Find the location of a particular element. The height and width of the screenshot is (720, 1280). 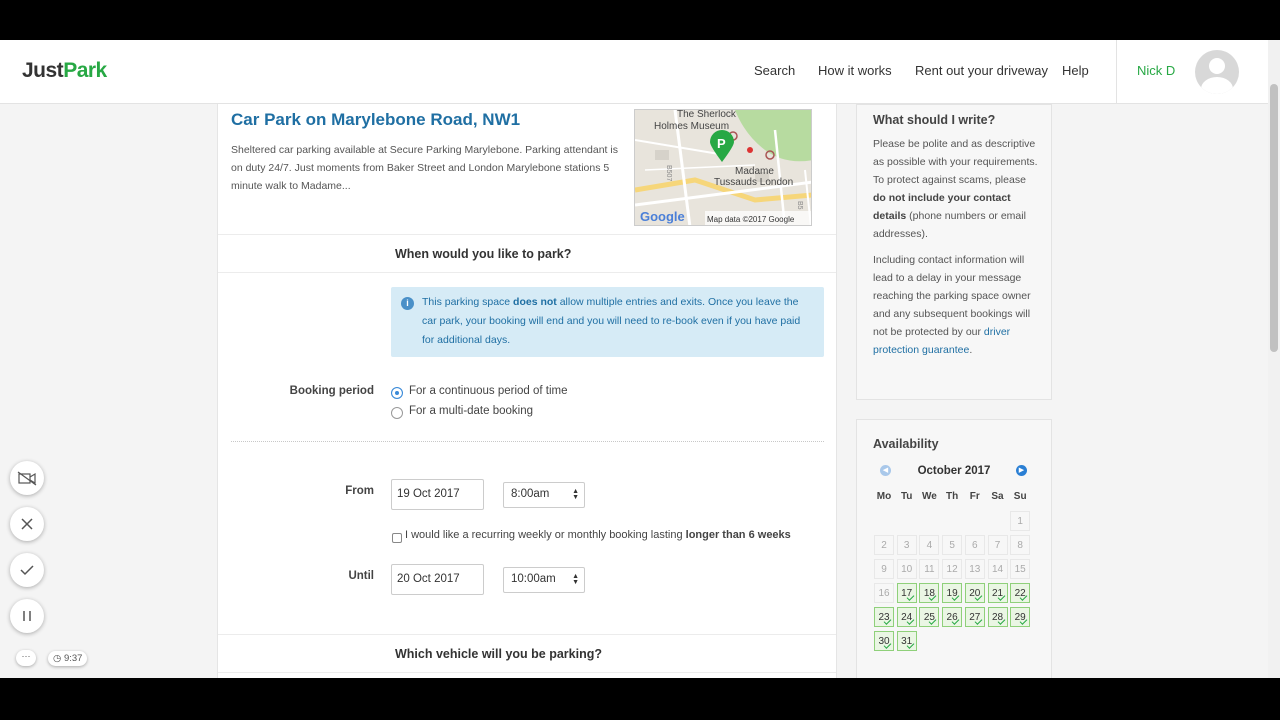

calendar-day-14: 14 is located at coordinates (997, 569).